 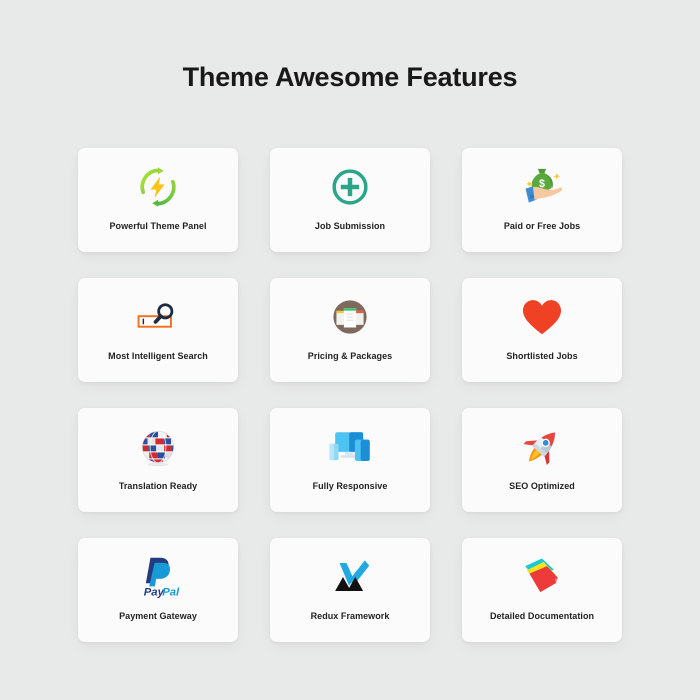 I want to click on pricing-cards-circle-icon, so click(x=350, y=317).